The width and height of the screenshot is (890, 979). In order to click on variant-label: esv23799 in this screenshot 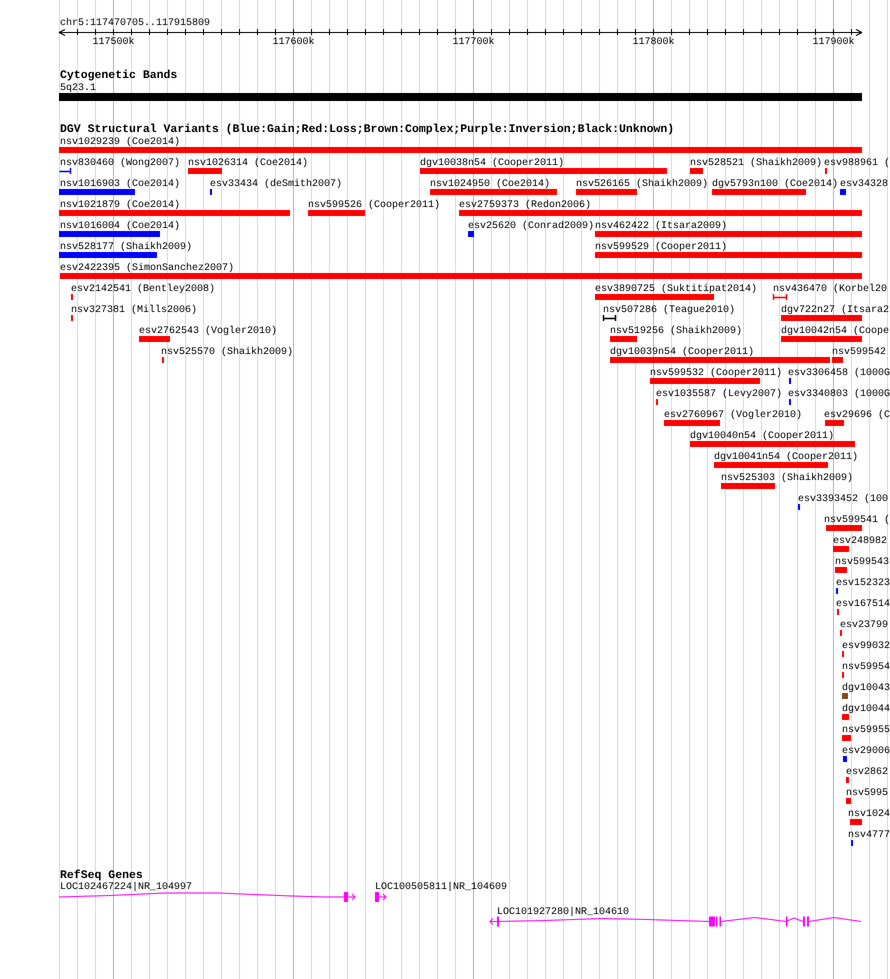, I will do `click(864, 625)`.